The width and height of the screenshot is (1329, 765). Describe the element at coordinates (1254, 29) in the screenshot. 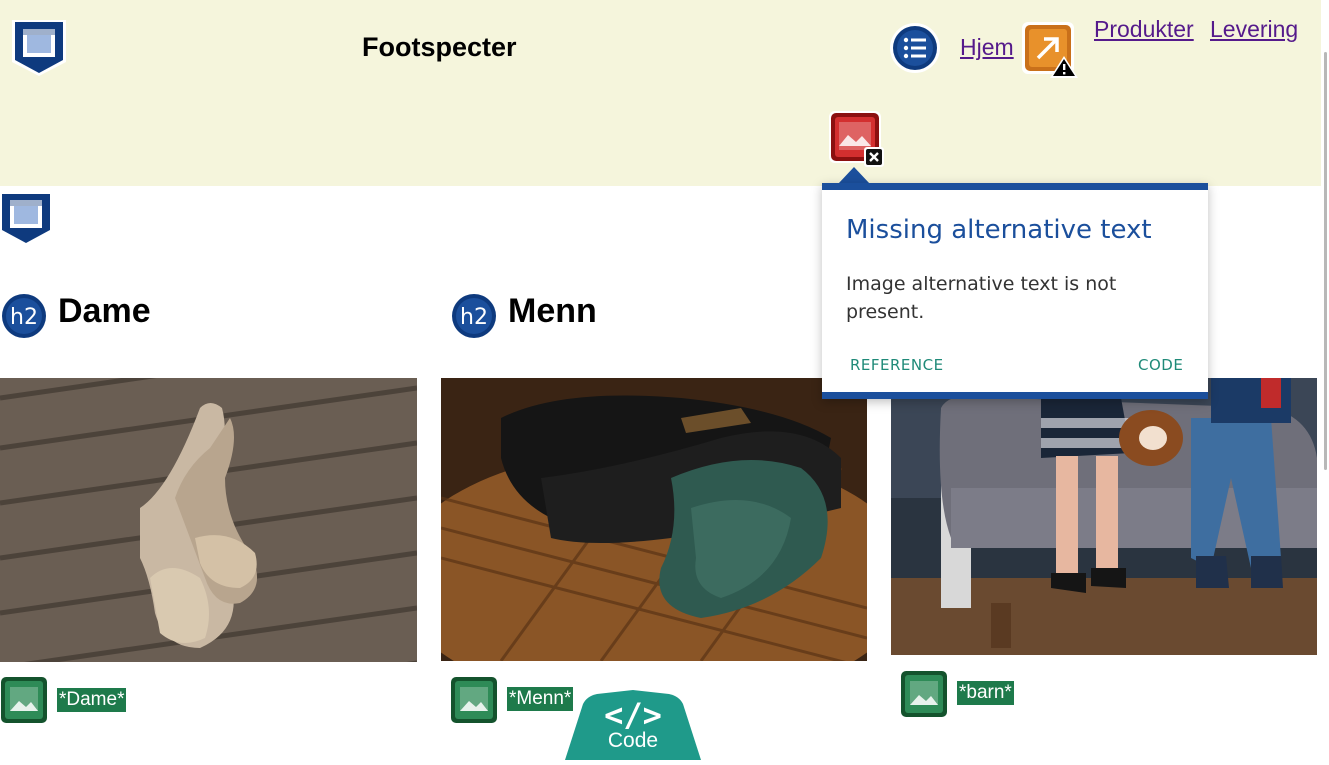

I see `nav-link-delivery: Levering` at that location.